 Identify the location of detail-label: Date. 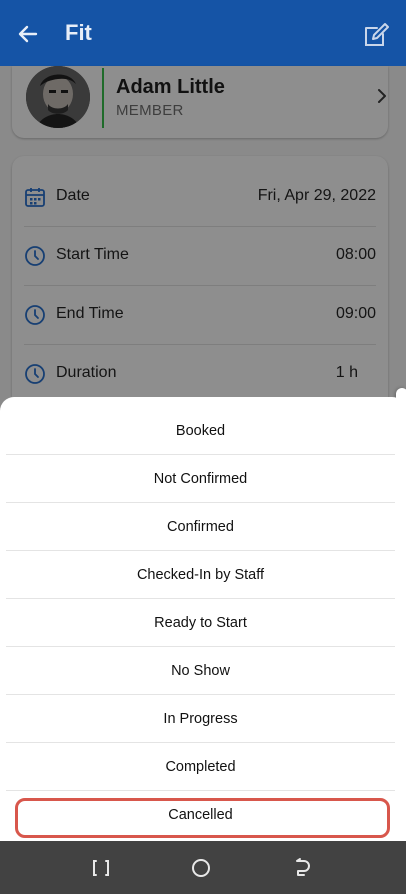
(73, 195).